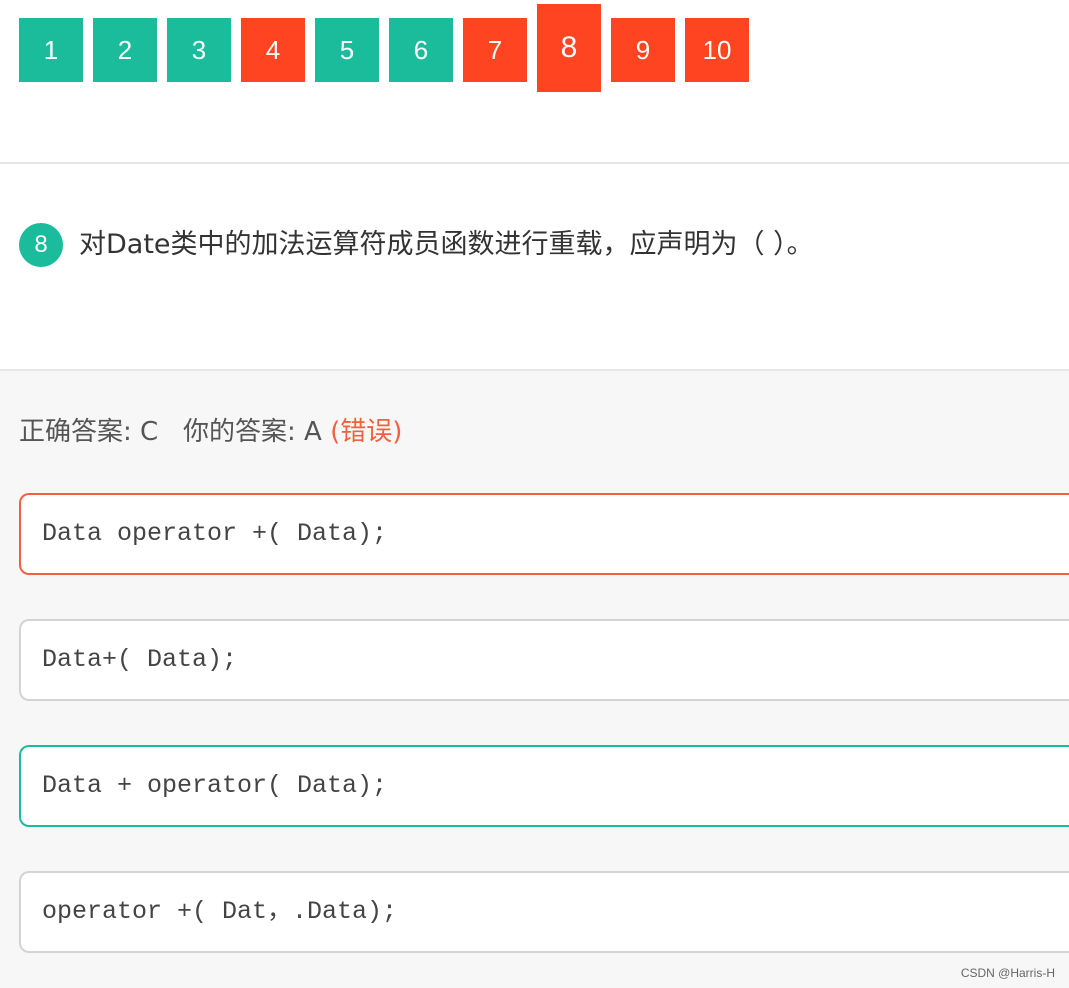  Describe the element at coordinates (273, 50) in the screenshot. I see `question-button-4: 4` at that location.